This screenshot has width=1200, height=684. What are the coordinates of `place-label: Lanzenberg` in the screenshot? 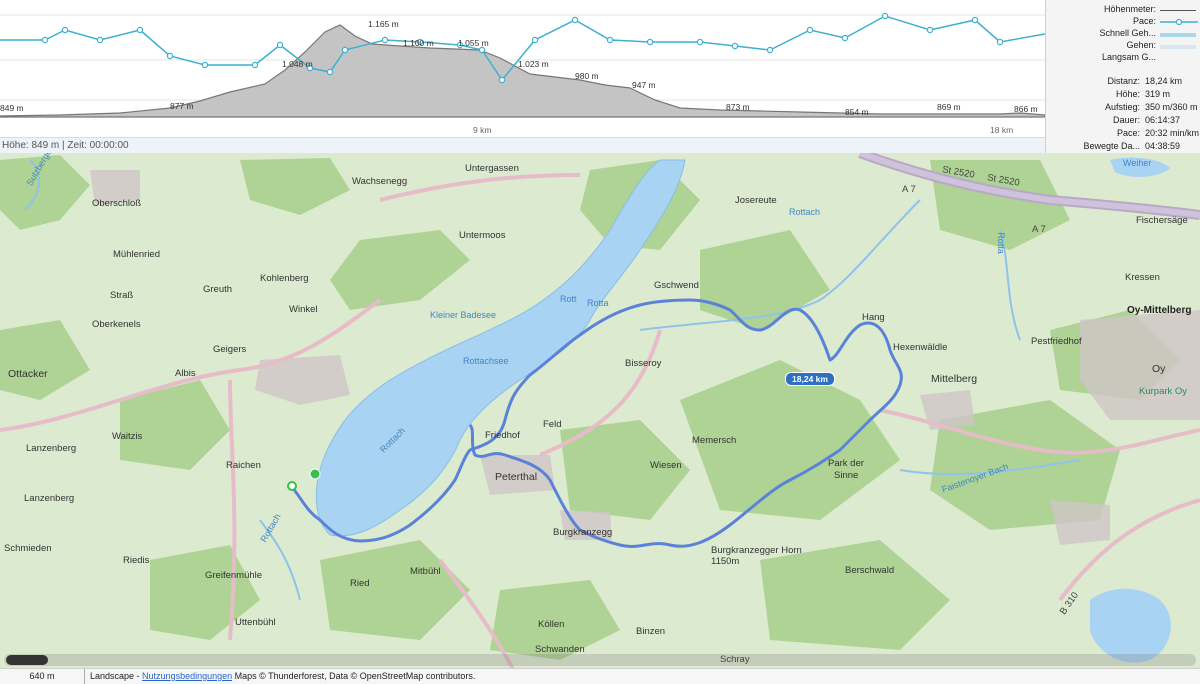 It's located at (49, 498).